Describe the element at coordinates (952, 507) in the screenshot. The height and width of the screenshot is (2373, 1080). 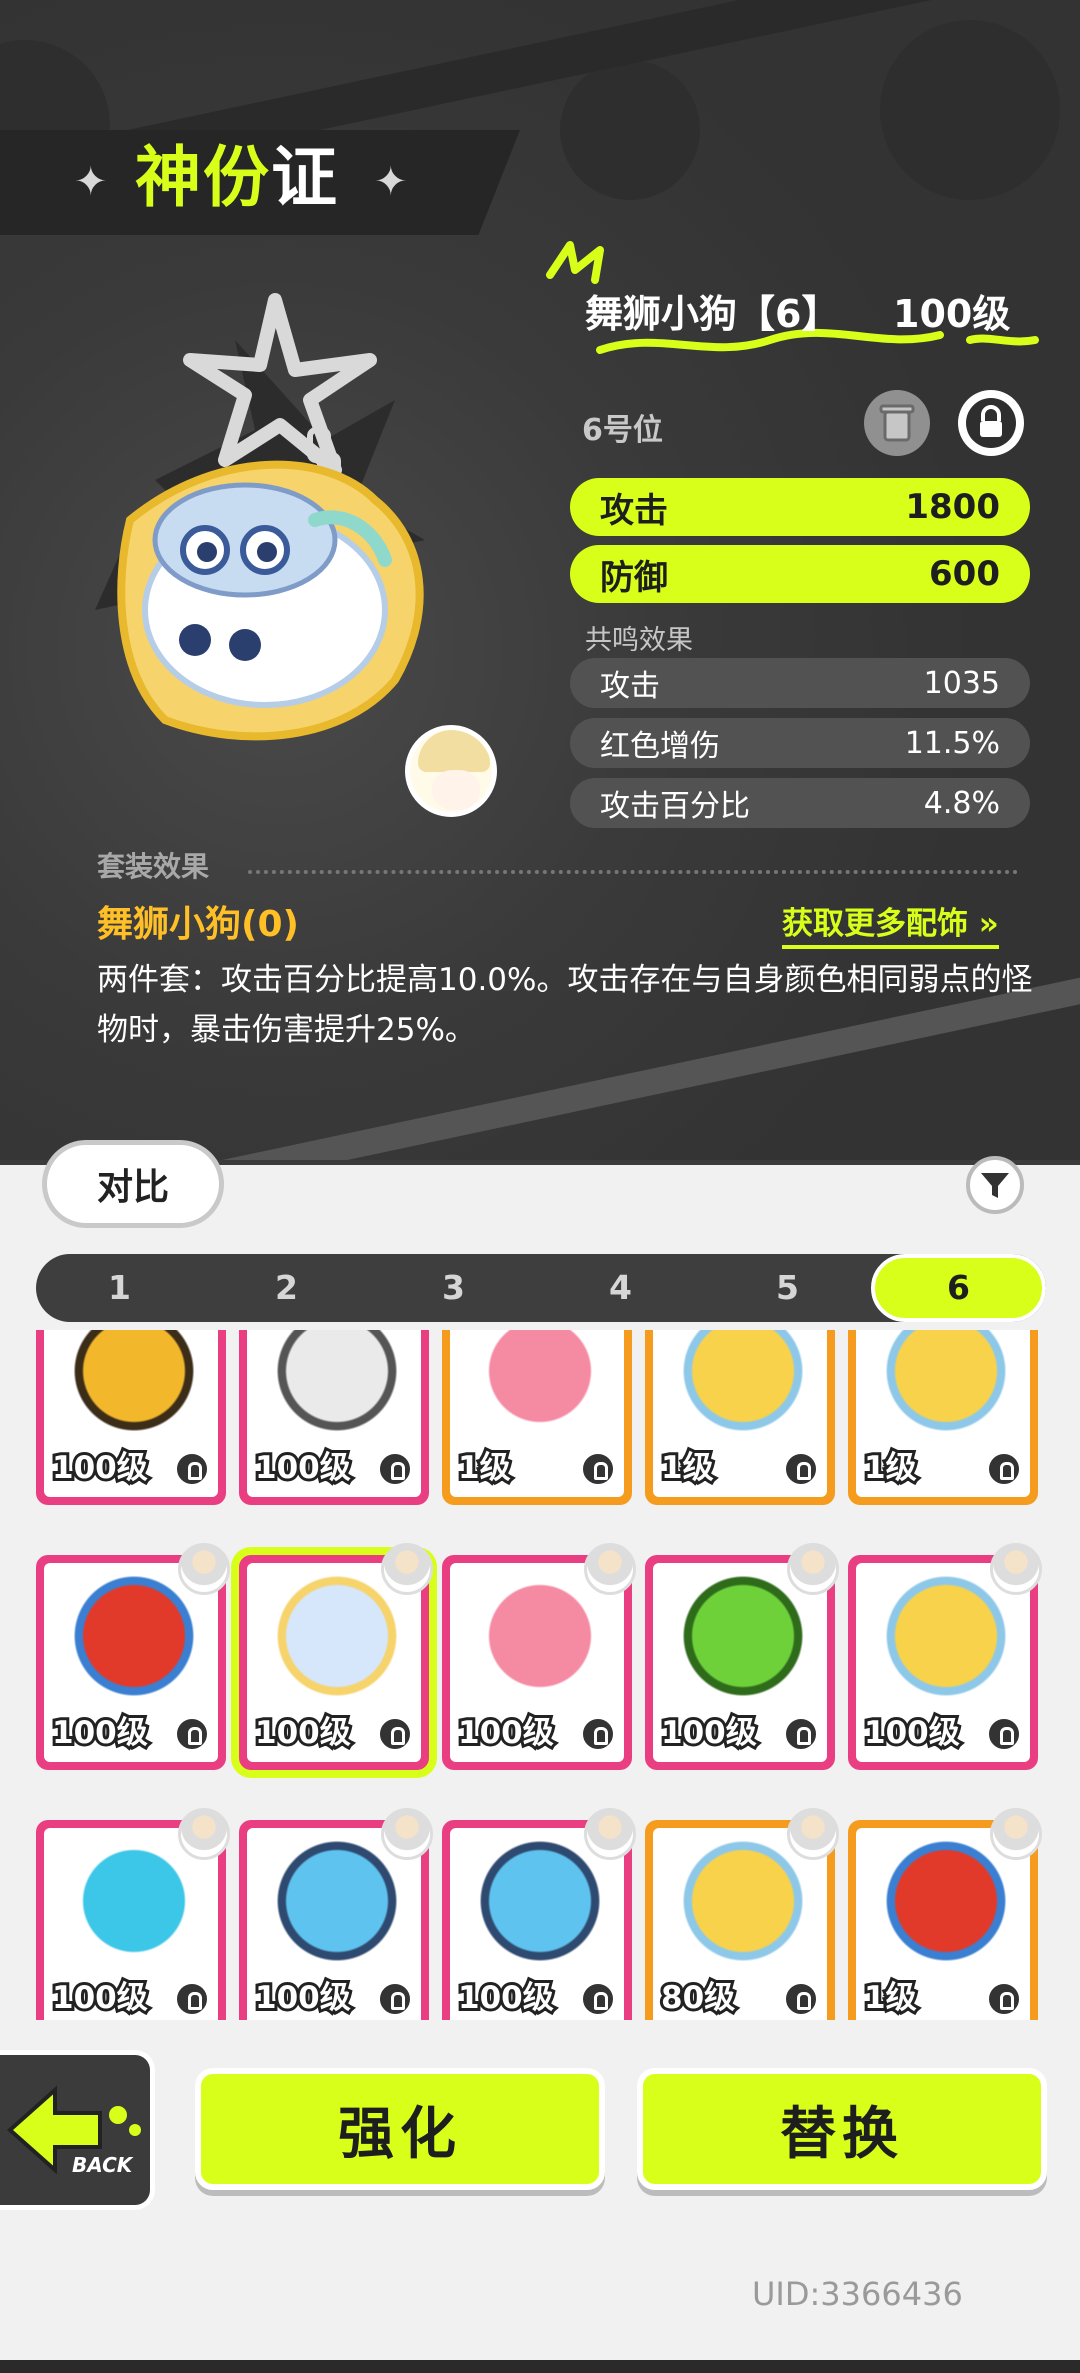
I see `stat-value: 1800` at that location.